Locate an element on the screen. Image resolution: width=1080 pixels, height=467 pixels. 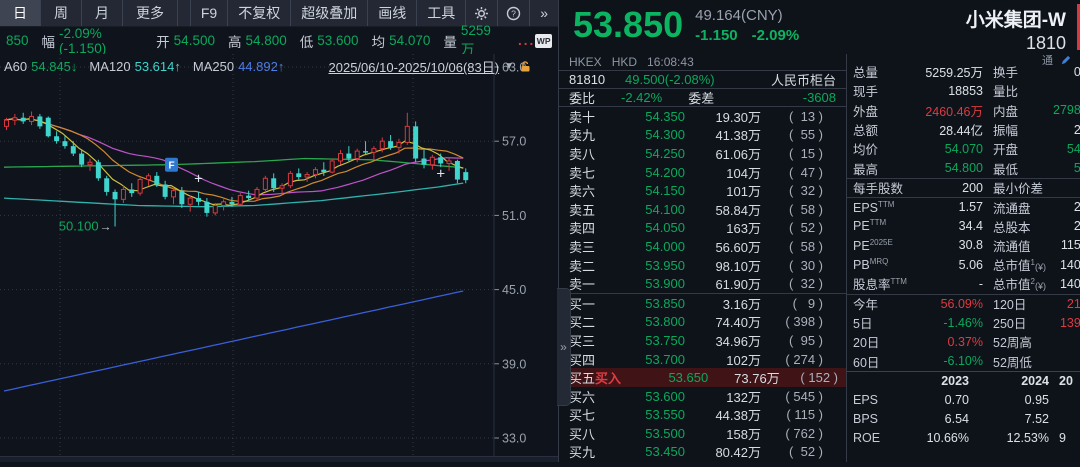
stats-row: 股息率TTM - 总市值2(¥) 140 is located at coordinates (966, 284).